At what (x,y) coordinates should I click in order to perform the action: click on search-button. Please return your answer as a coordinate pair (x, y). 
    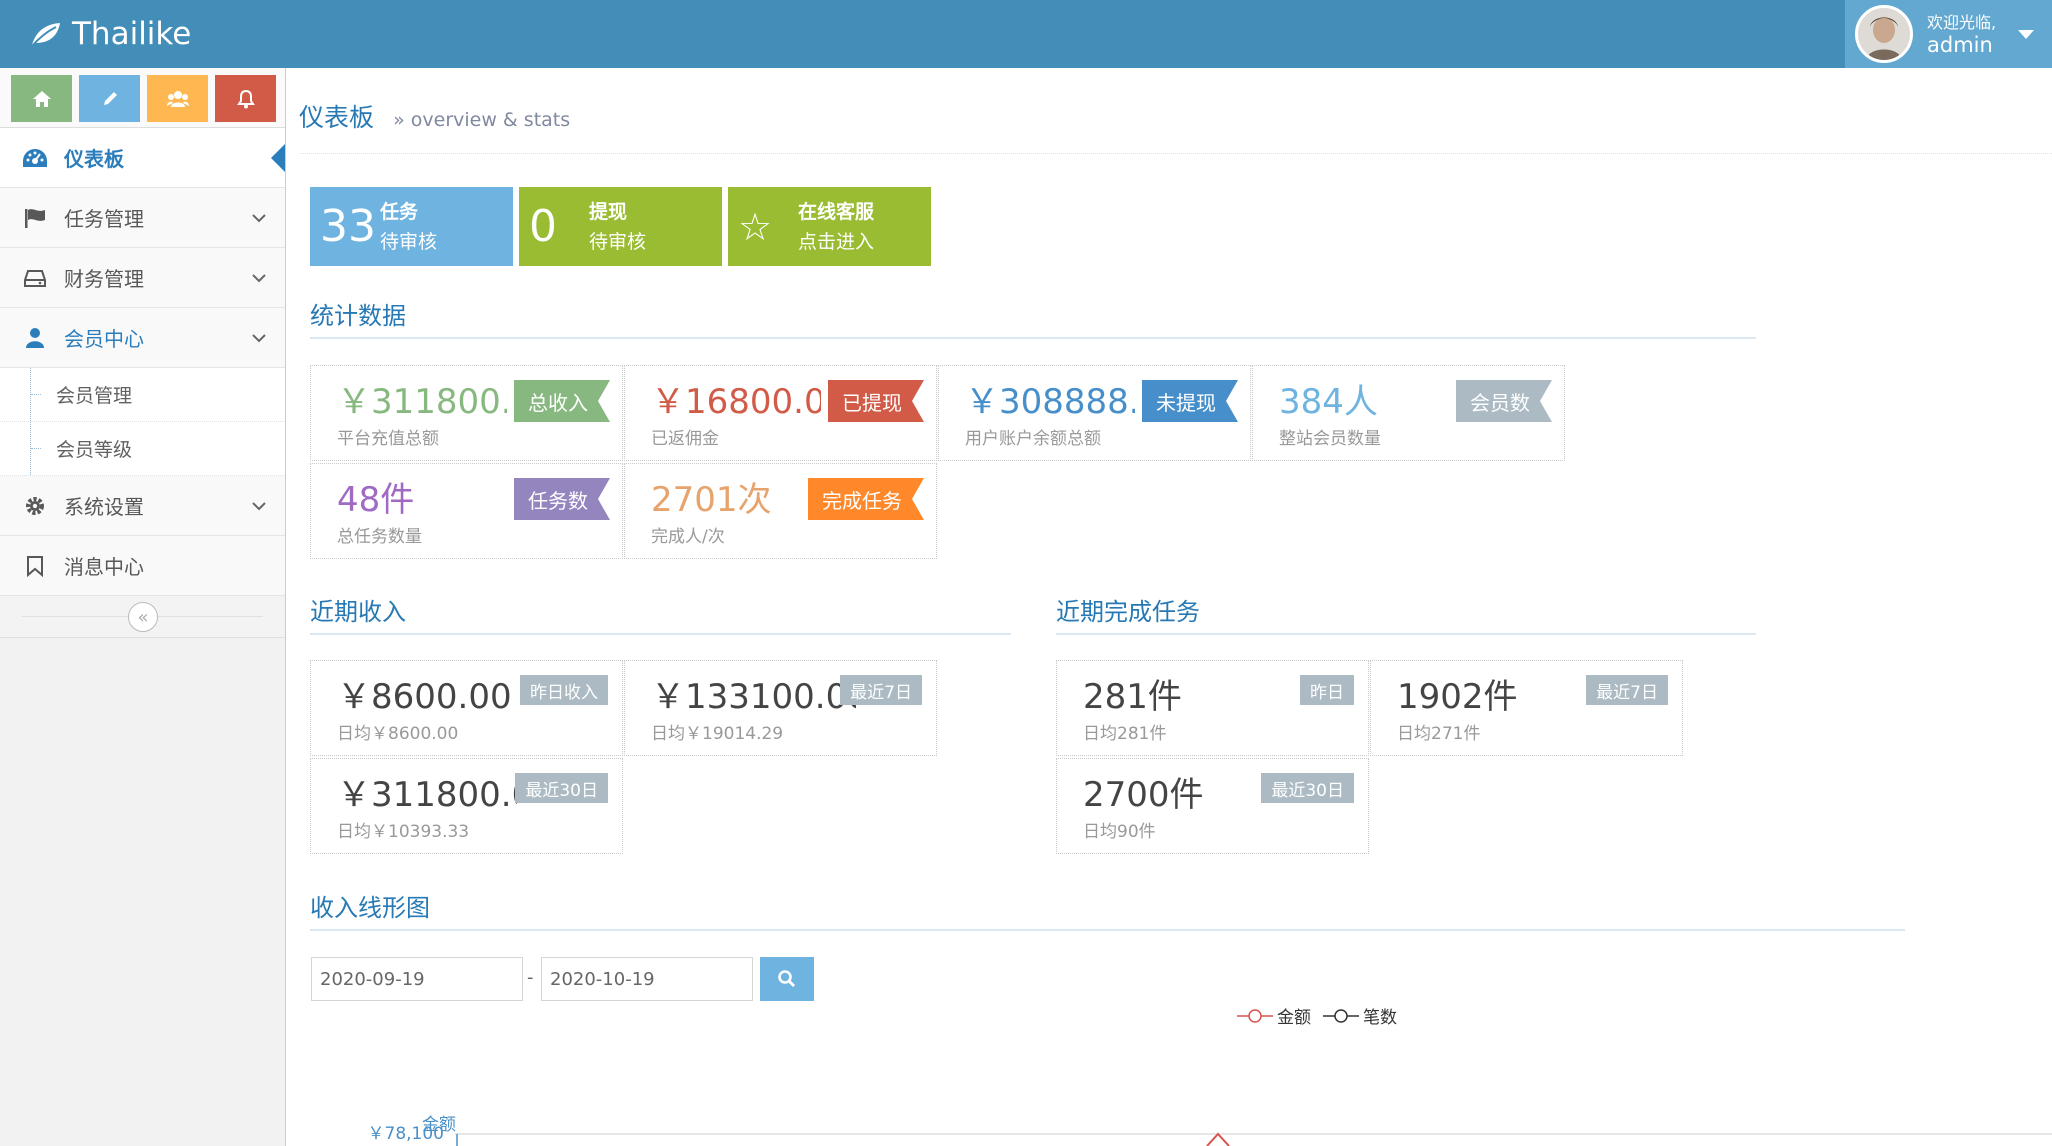
    Looking at the image, I should click on (787, 979).